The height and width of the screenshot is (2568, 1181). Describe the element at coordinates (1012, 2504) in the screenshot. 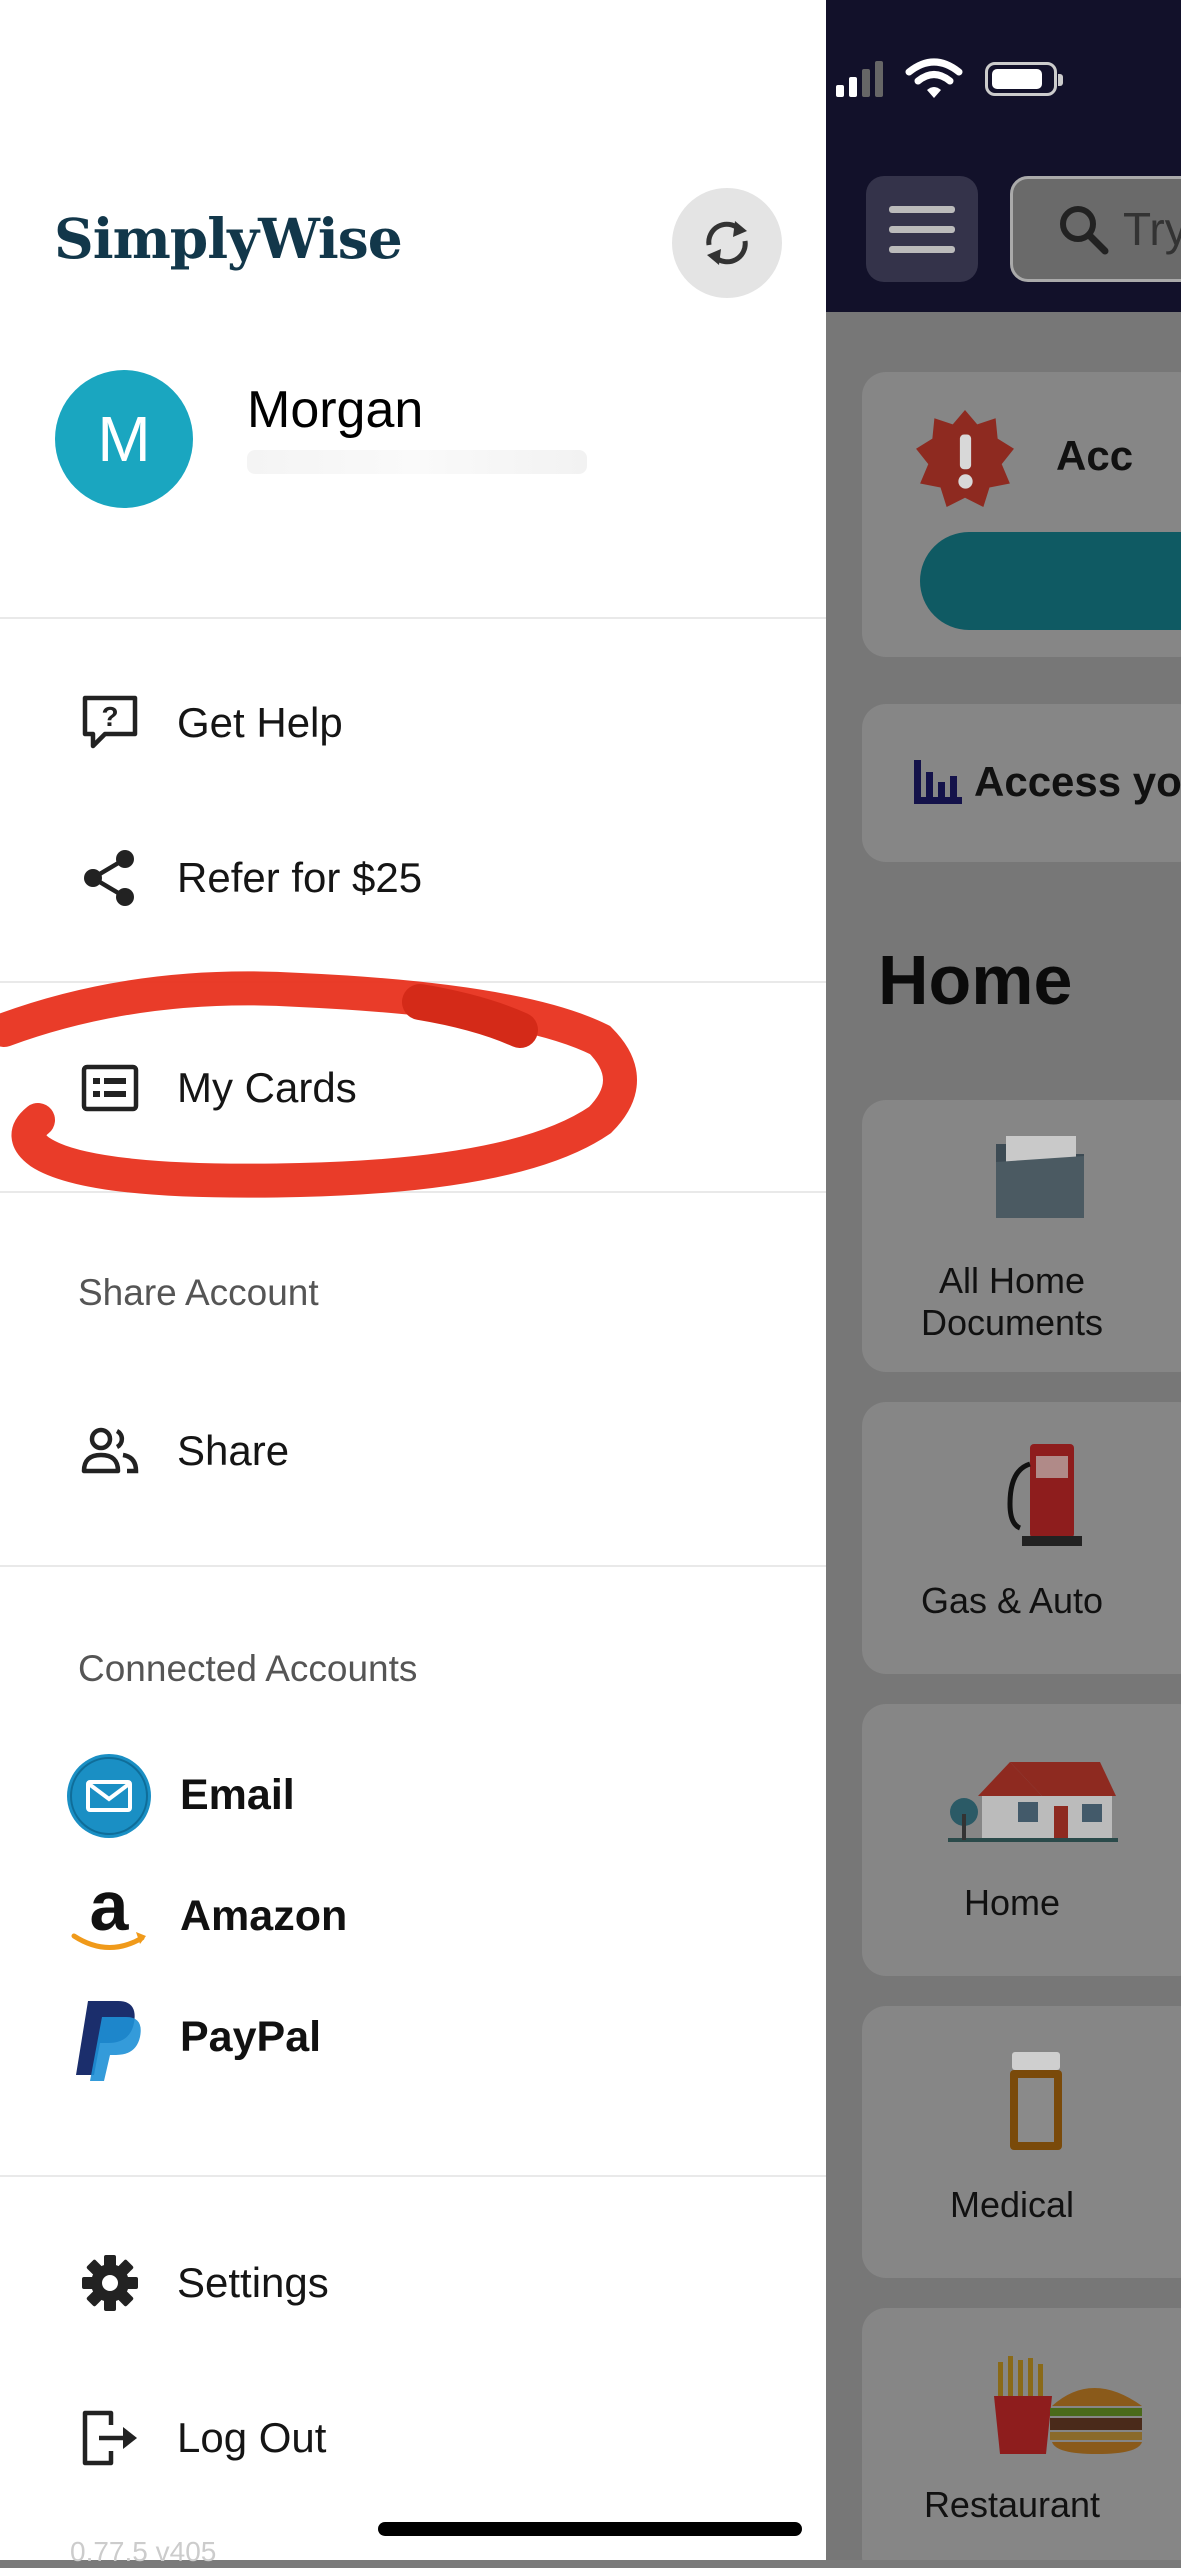

I see `category-label: Restaurant` at that location.